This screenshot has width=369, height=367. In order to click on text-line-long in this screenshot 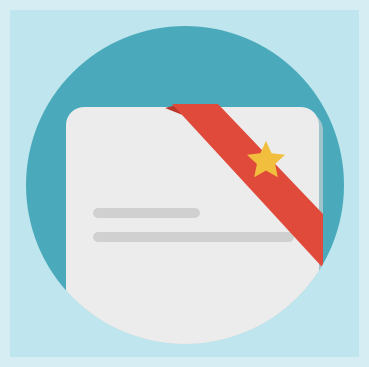, I will do `click(193, 237)`.